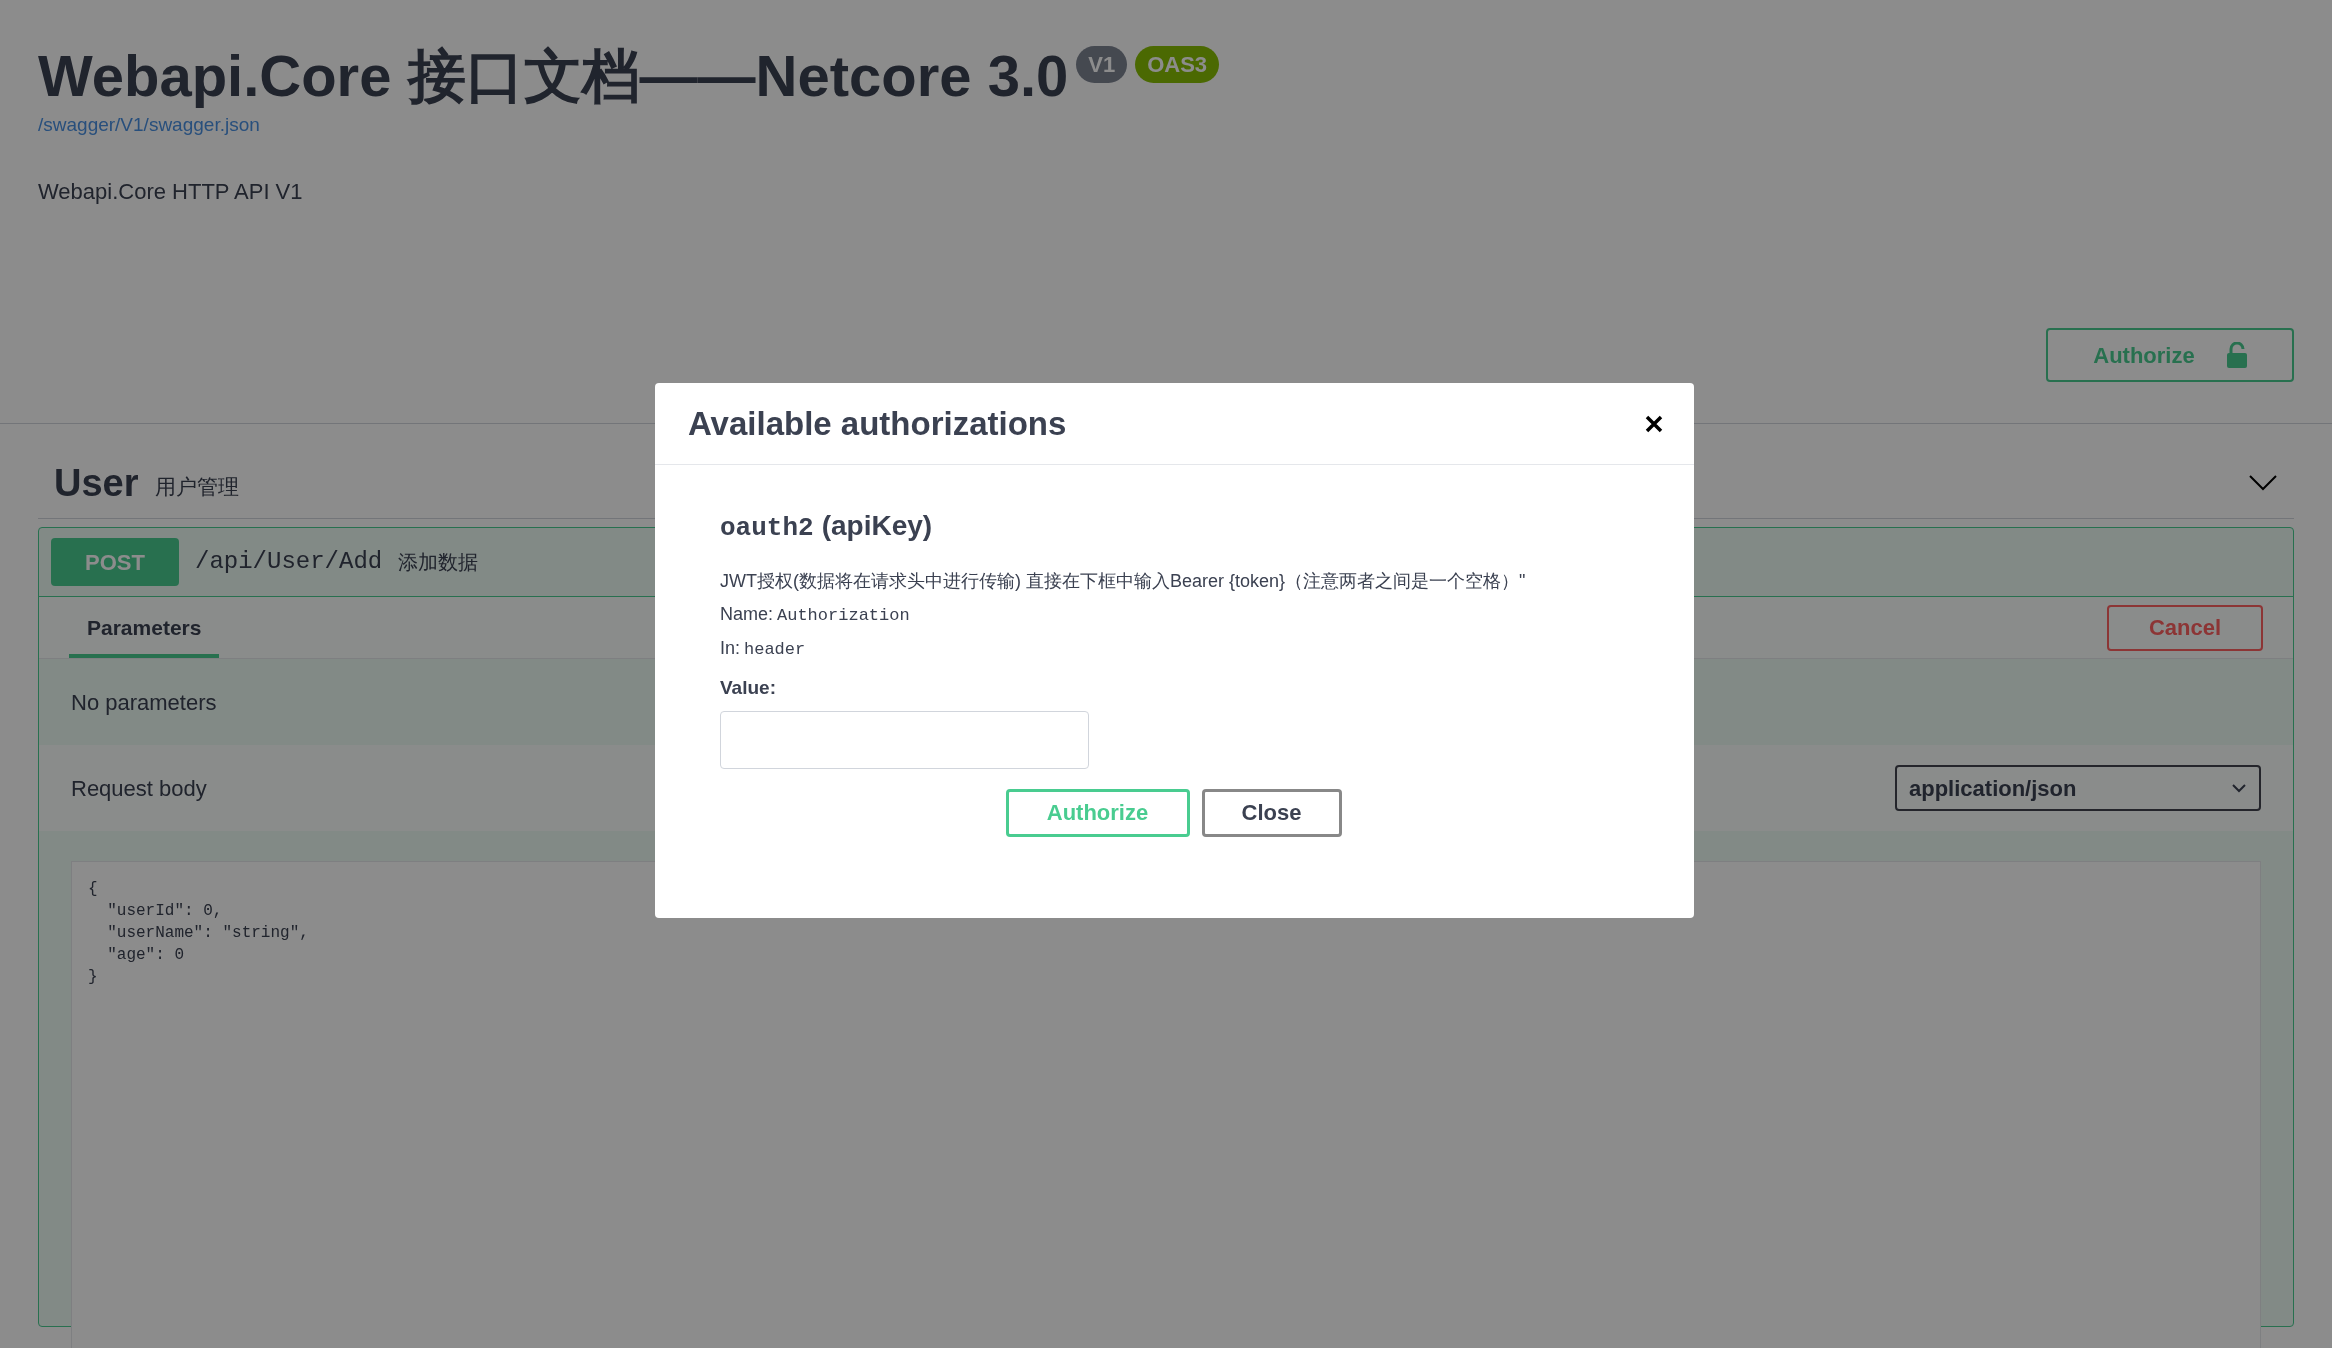  I want to click on close-button: Close, so click(1271, 812).